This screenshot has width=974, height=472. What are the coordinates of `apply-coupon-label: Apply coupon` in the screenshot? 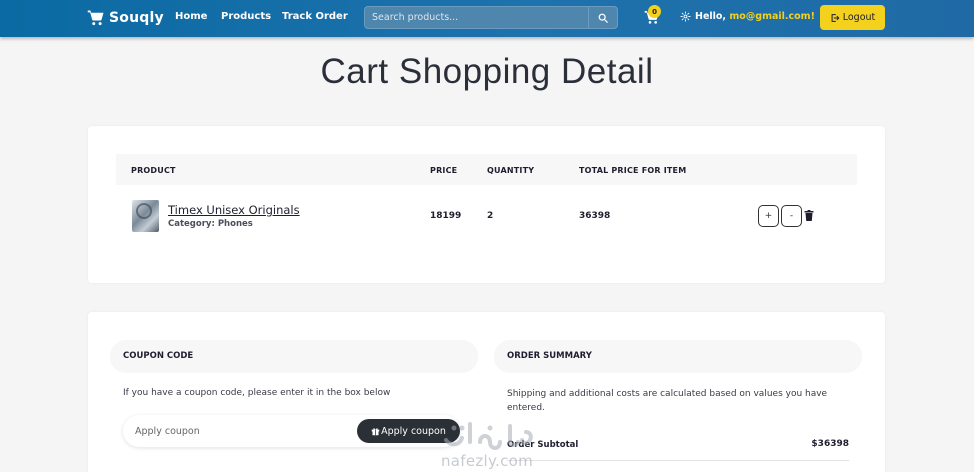 It's located at (413, 431).